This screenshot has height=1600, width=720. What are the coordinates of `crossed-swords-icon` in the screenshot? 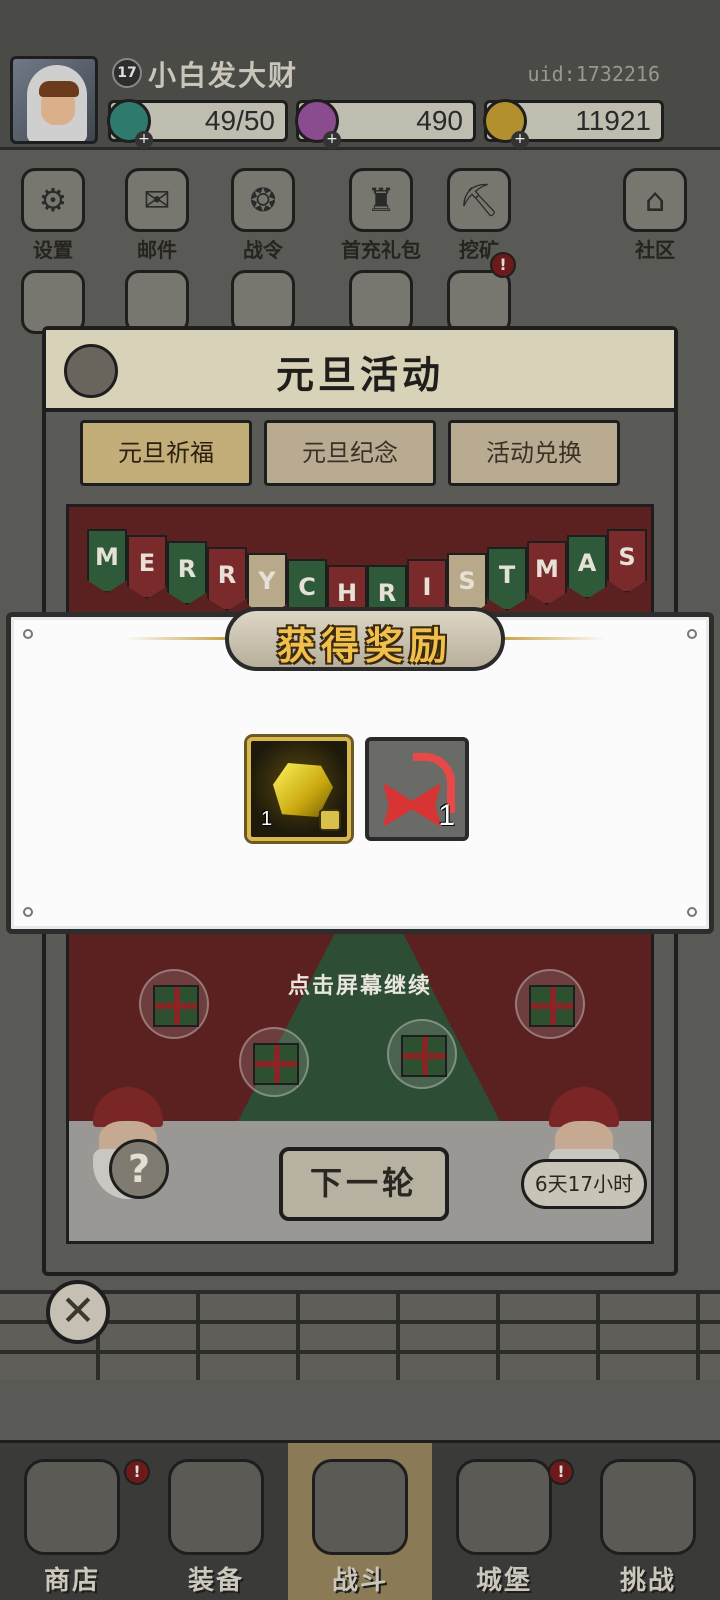 It's located at (360, 1507).